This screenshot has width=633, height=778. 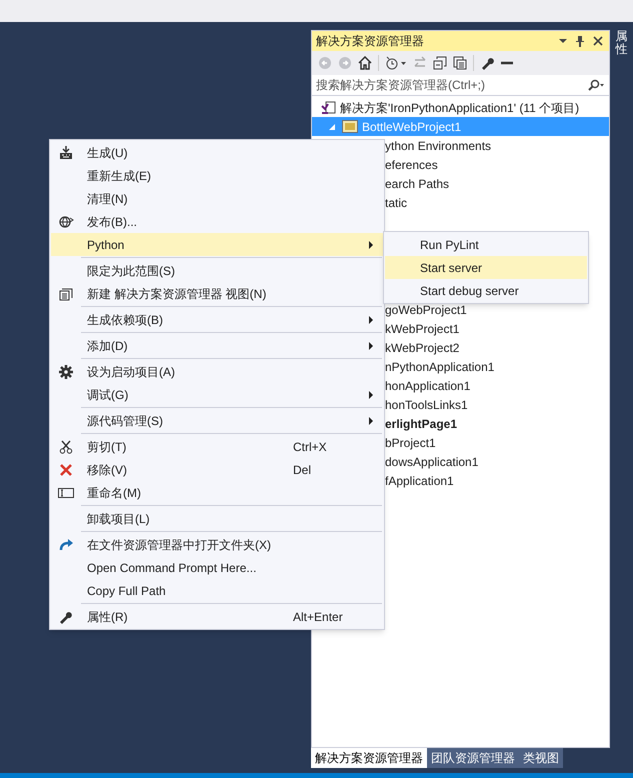 I want to click on menu-item: Python, so click(x=217, y=244).